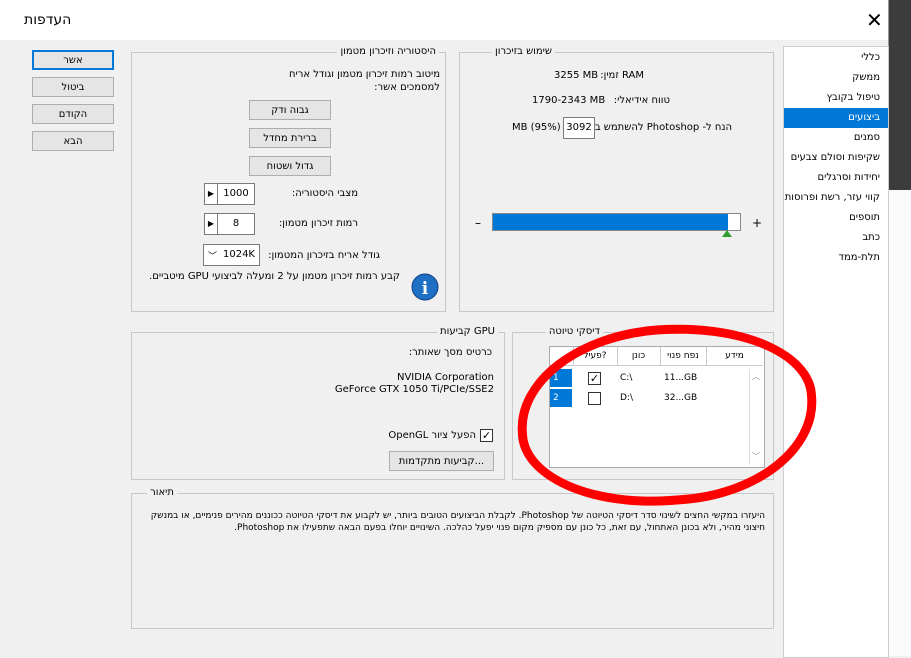 The image size is (911, 658). Describe the element at coordinates (162, 492) in the screenshot. I see `description-legend: תיאור` at that location.